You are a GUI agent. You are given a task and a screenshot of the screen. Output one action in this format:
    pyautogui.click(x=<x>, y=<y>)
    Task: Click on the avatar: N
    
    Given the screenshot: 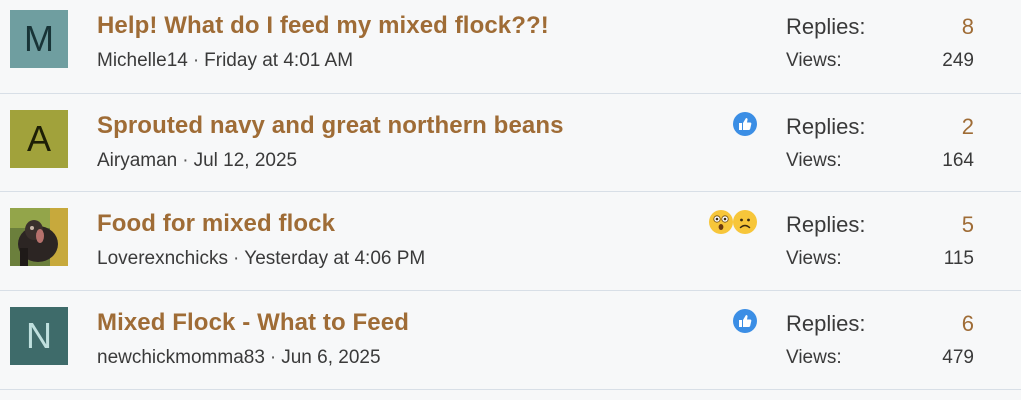 What is the action you would take?
    pyautogui.click(x=39, y=336)
    